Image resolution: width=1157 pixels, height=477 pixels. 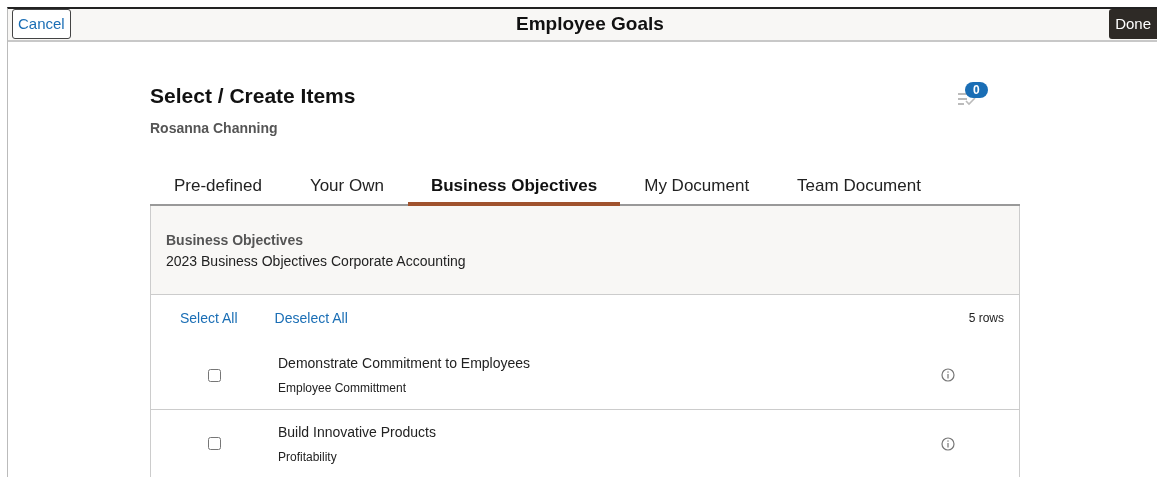 I want to click on tab: Your Own, so click(x=346, y=187).